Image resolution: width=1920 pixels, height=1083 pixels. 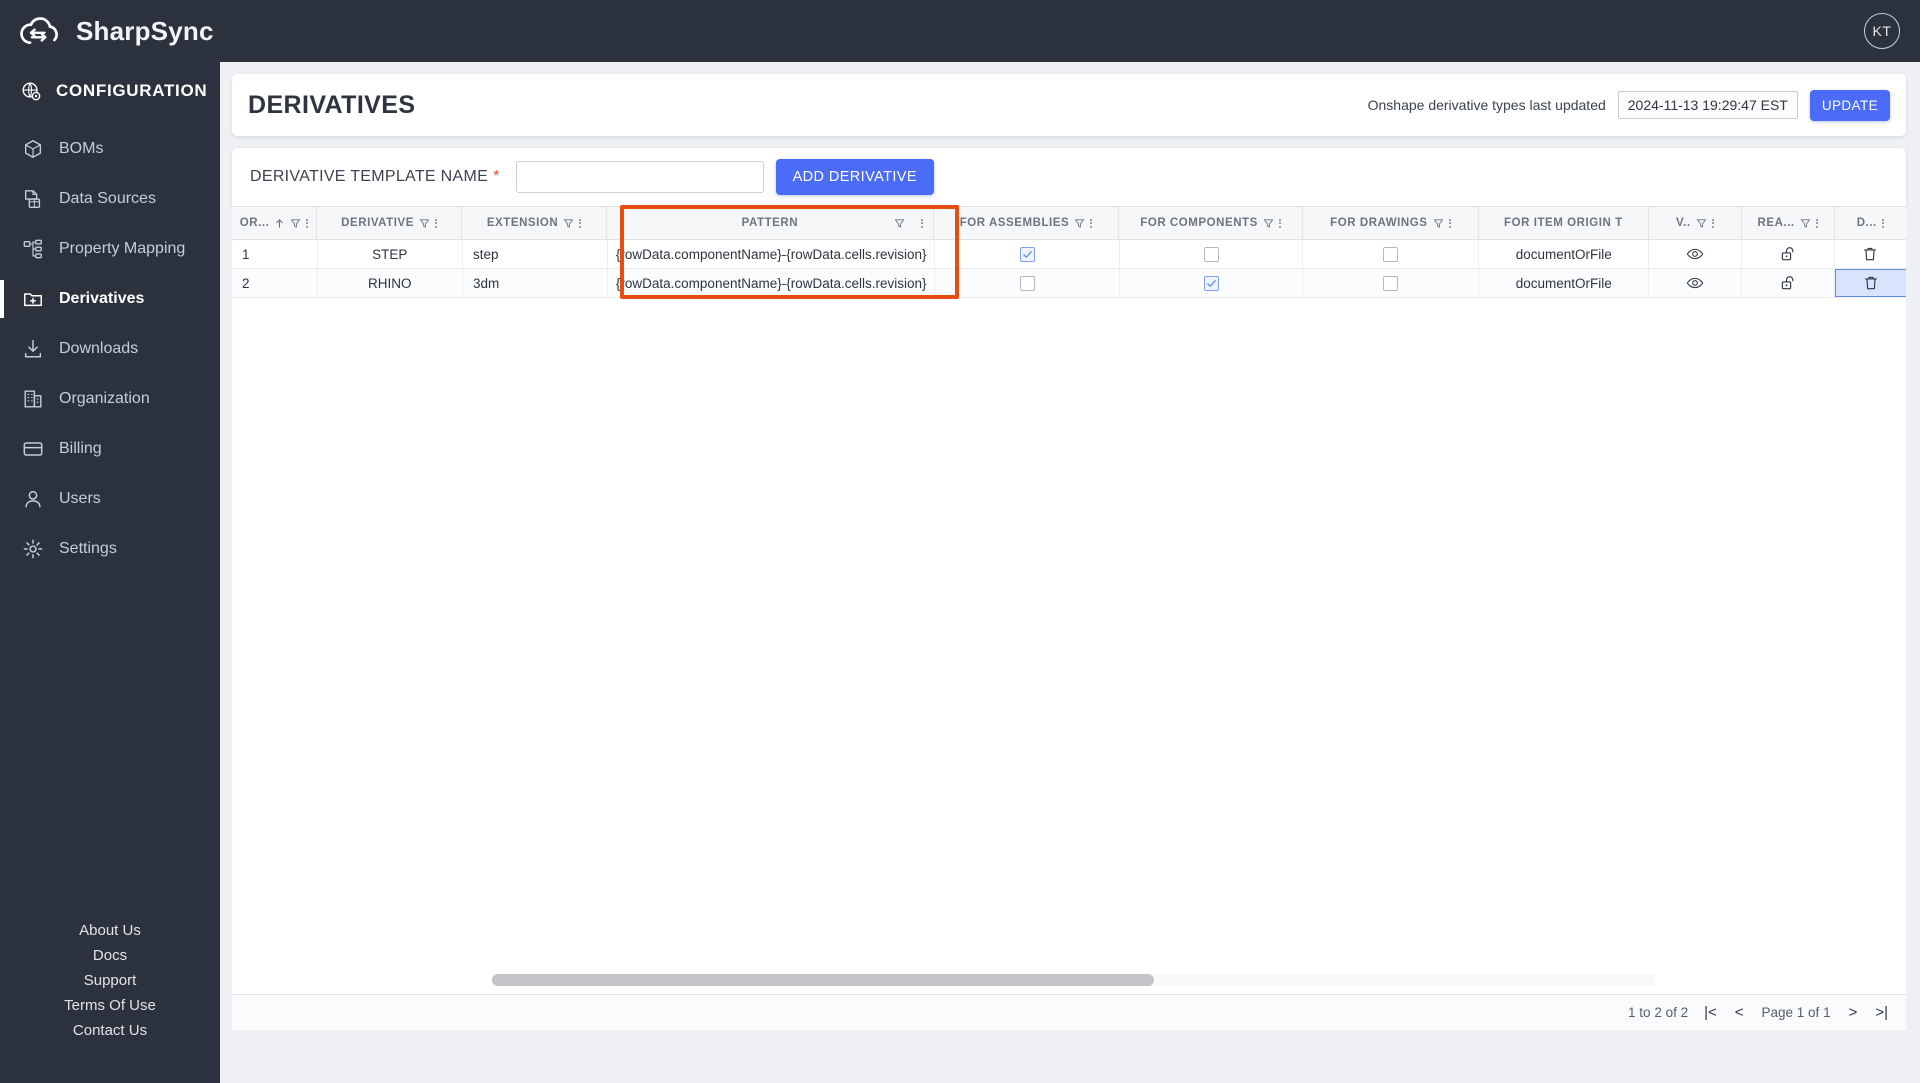 I want to click on avatar: KT, so click(x=1882, y=31).